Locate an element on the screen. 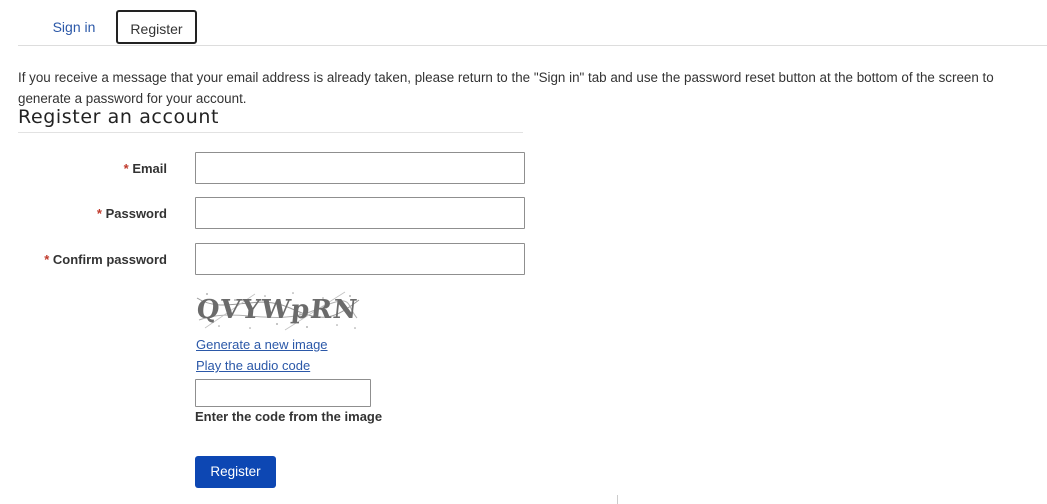 This screenshot has width=1047, height=504. tab-bar: Sign in Register is located at coordinates (523, 23).